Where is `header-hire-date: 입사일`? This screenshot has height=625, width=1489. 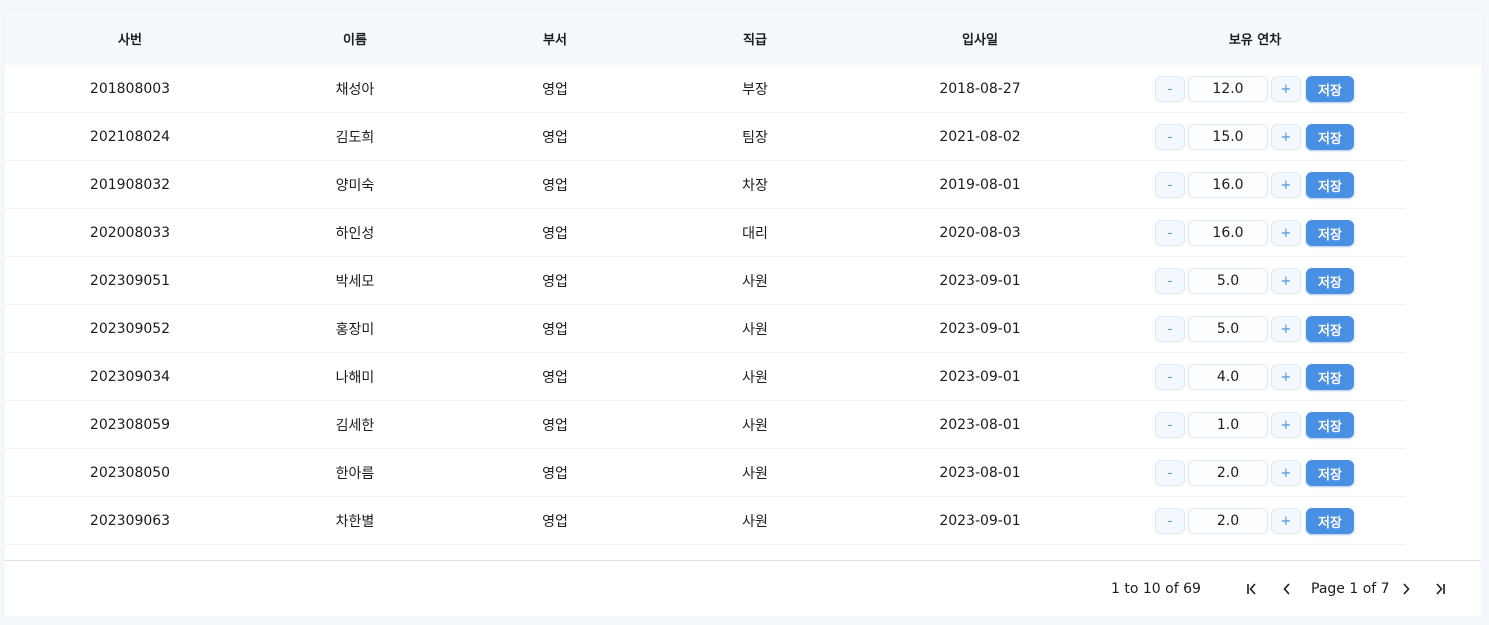 header-hire-date: 입사일 is located at coordinates (980, 38).